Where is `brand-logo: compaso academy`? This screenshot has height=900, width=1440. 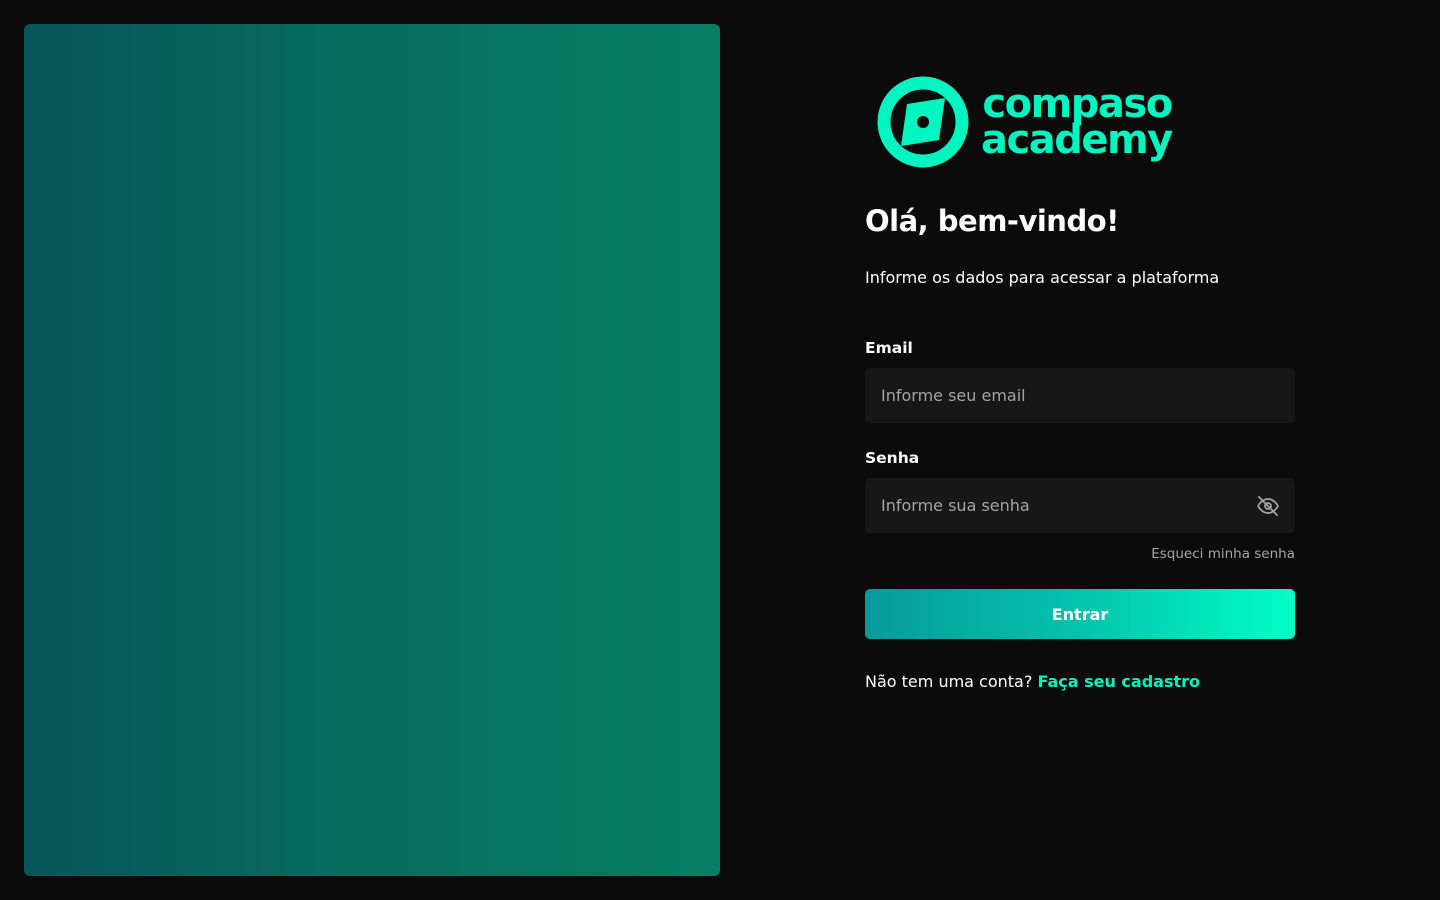
brand-logo: compaso academy is located at coordinates (1086, 122).